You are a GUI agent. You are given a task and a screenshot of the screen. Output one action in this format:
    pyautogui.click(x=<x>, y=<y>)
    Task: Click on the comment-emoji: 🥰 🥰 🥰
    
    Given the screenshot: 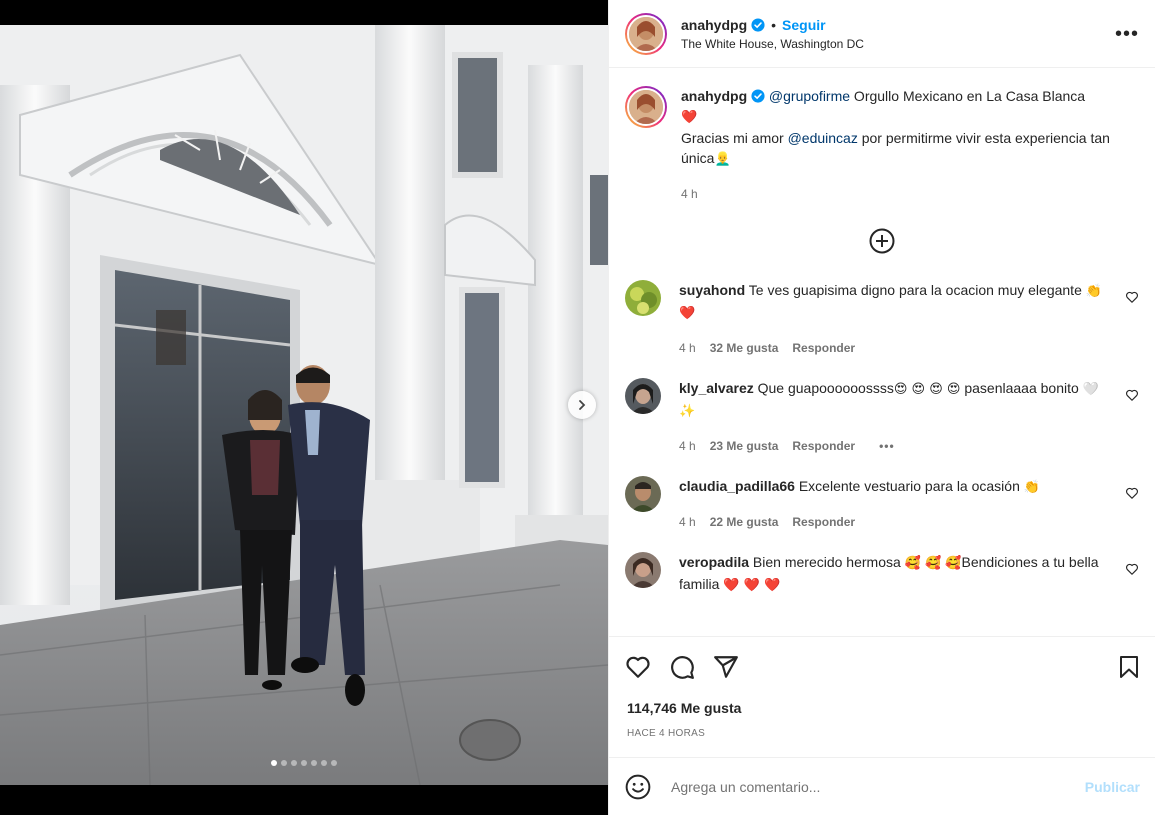 What is the action you would take?
    pyautogui.click(x=933, y=563)
    